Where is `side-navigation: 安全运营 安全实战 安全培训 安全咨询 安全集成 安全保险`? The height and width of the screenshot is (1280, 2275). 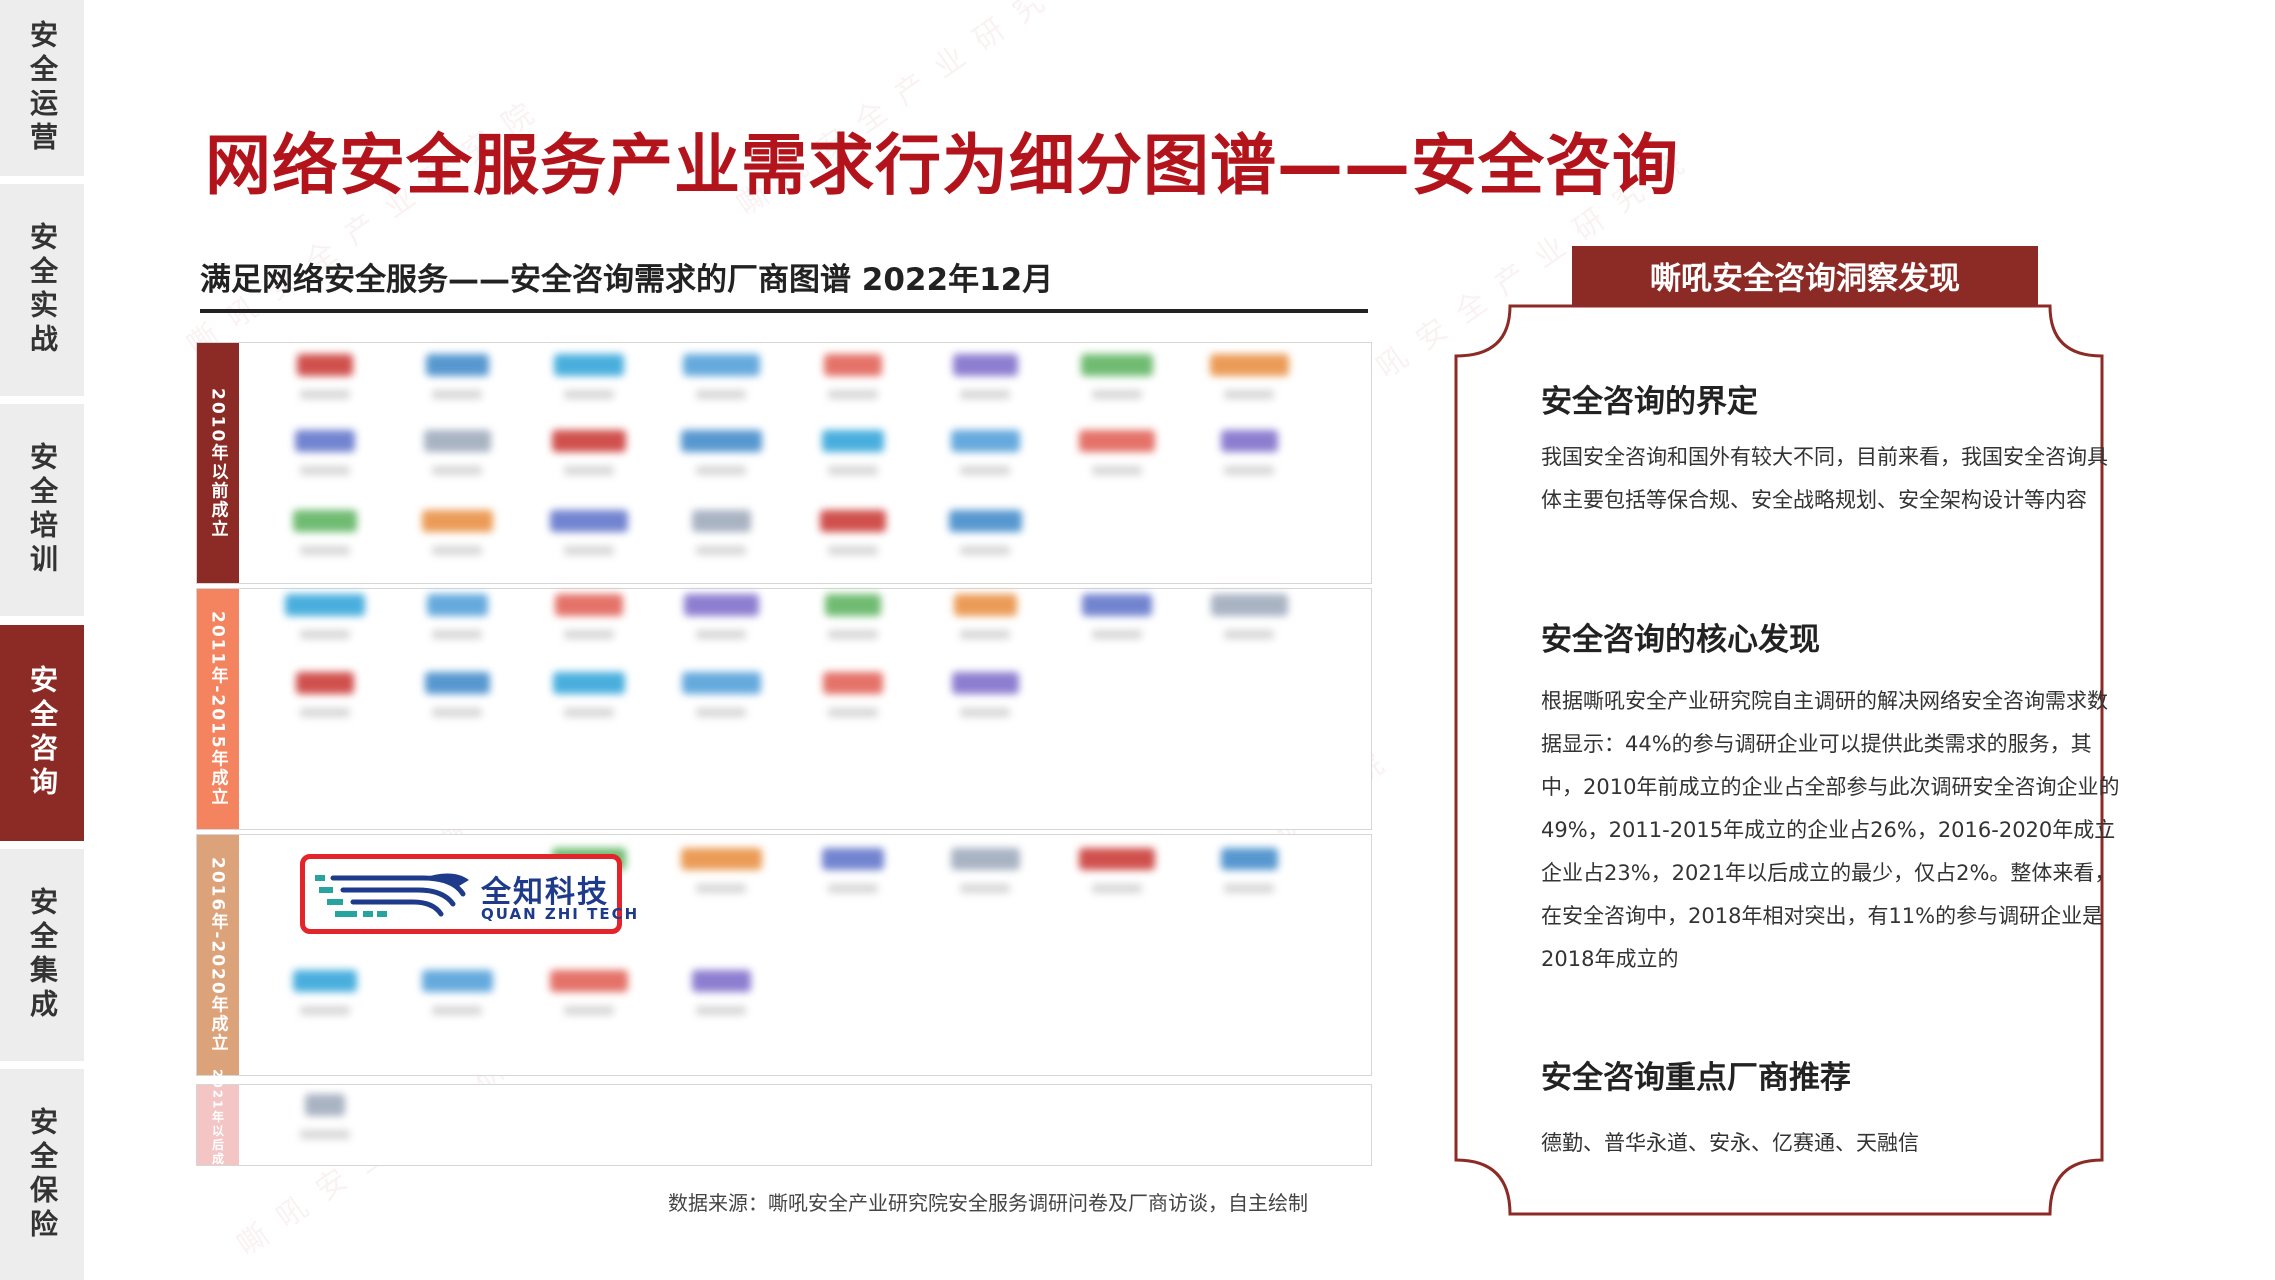 side-navigation: 安全运营 安全实战 安全培训 安全咨询 安全集成 安全保险 is located at coordinates (43, 640).